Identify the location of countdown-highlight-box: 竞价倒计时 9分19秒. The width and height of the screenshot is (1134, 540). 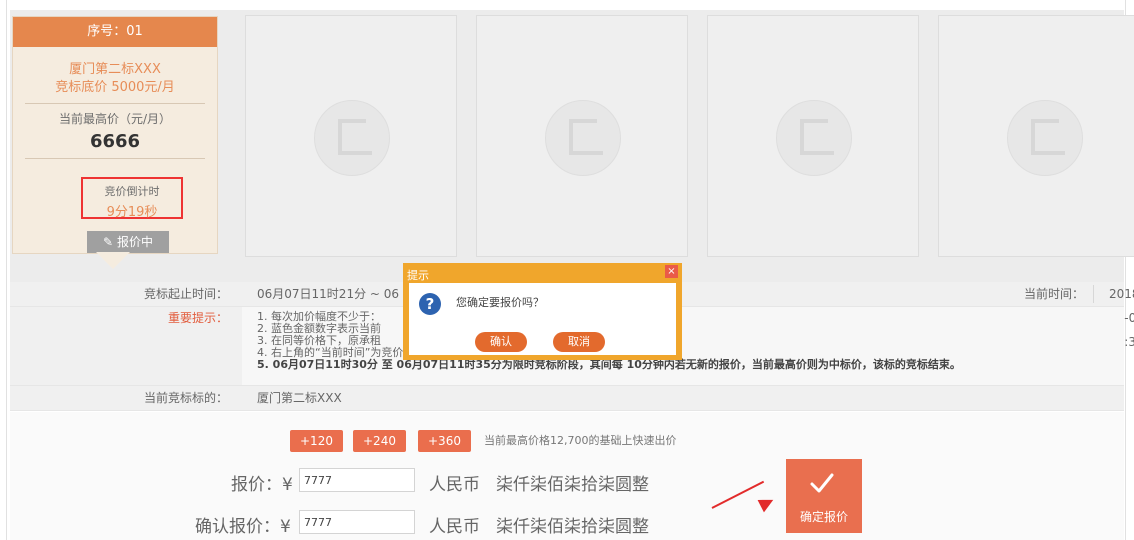
(132, 198).